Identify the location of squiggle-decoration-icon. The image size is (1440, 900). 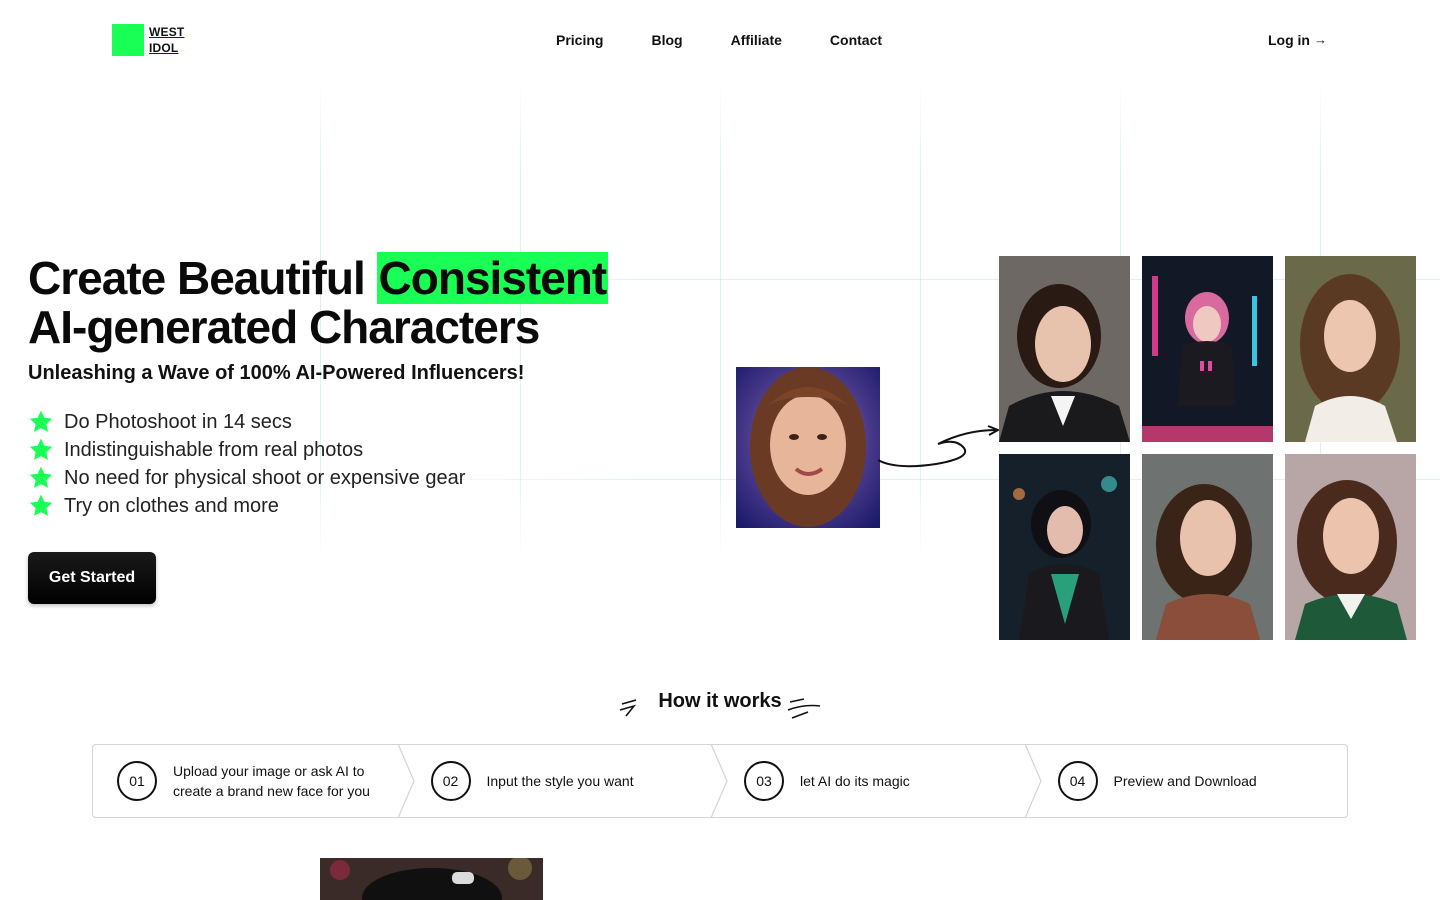
(804, 708).